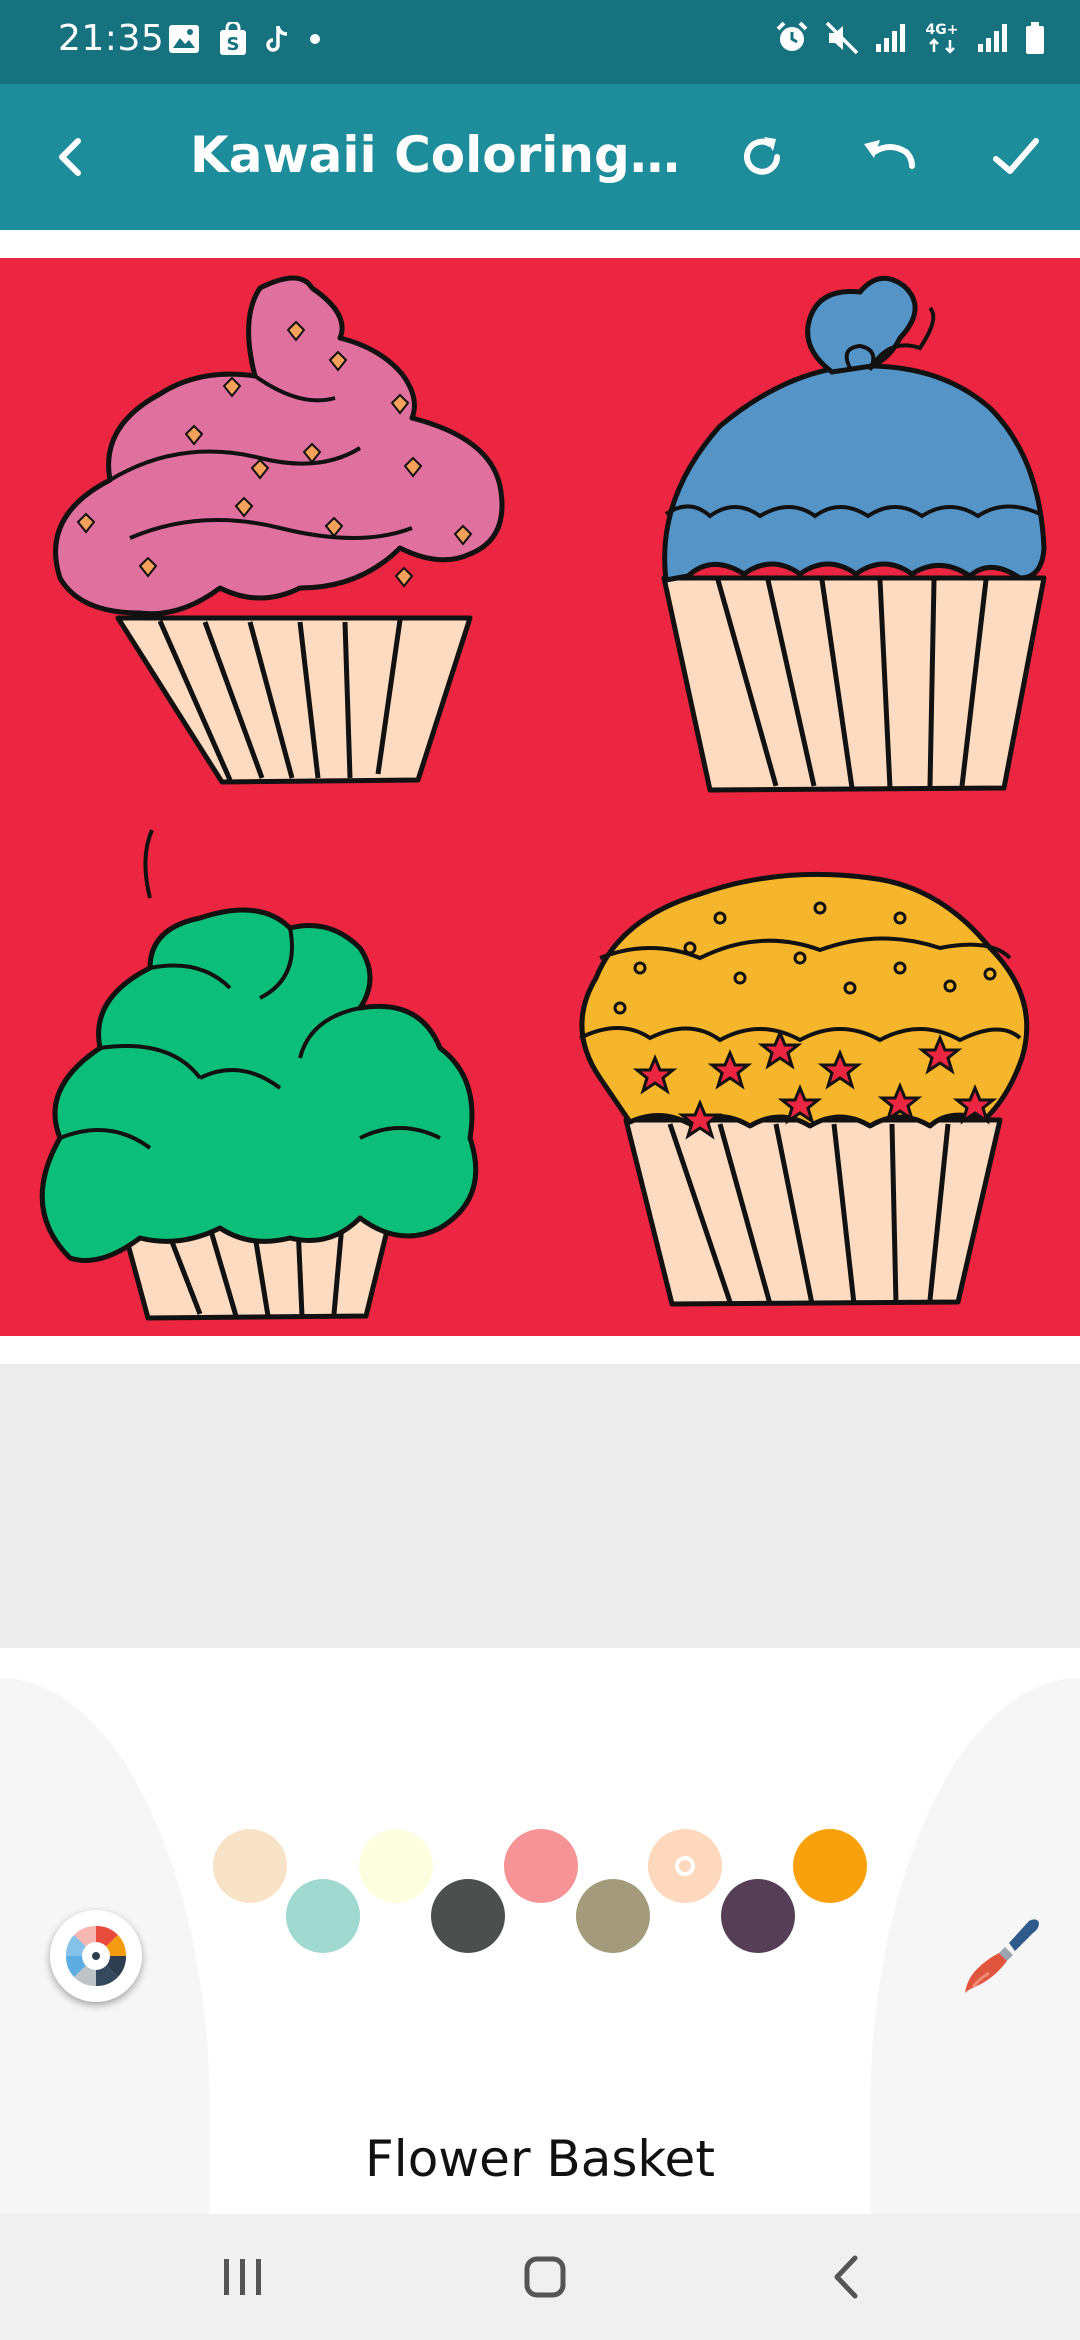  Describe the element at coordinates (792, 36) in the screenshot. I see `alarm-icon` at that location.